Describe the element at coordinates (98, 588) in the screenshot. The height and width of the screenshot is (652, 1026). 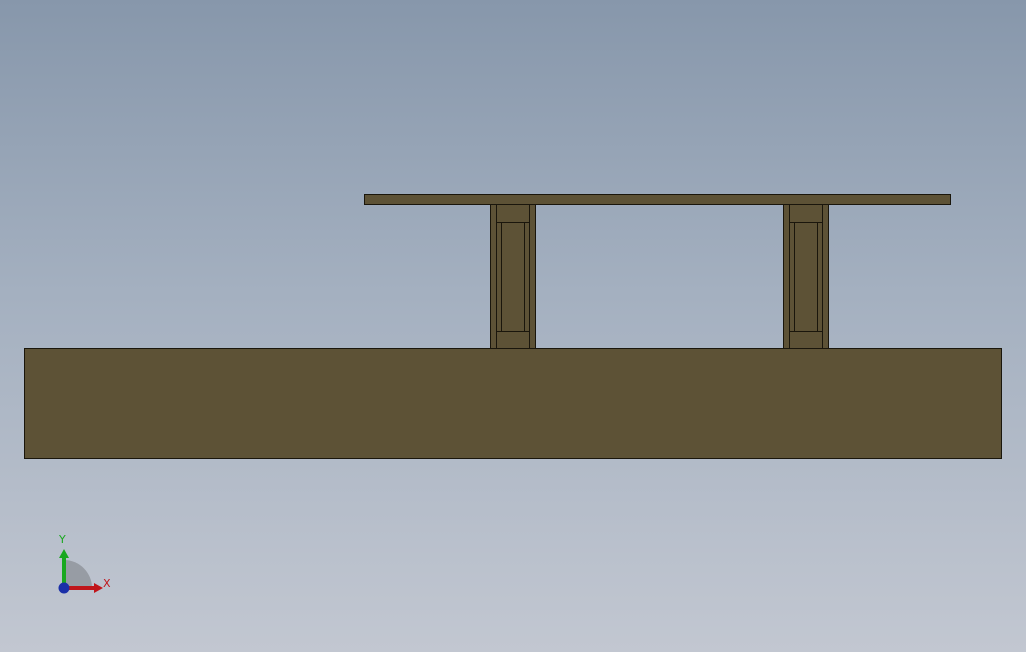
I see `x-axis-arrowhead` at that location.